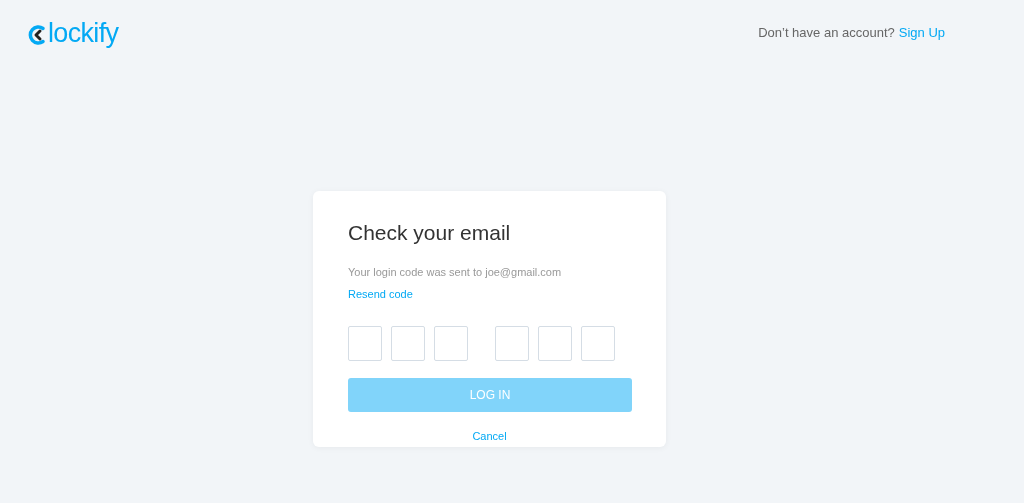 Image resolution: width=1024 pixels, height=503 pixels. I want to click on card-title: Check your email, so click(430, 233).